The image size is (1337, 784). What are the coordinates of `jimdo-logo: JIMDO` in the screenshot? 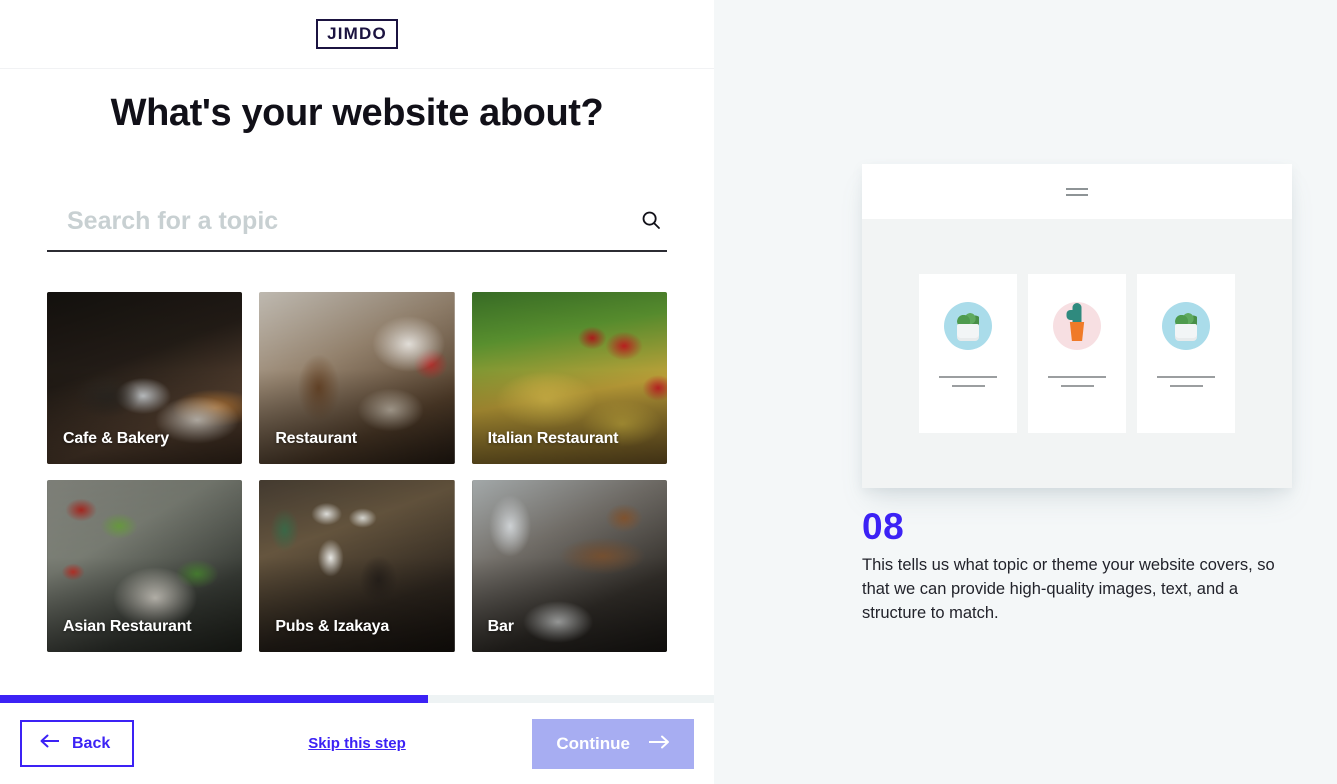 It's located at (357, 34).